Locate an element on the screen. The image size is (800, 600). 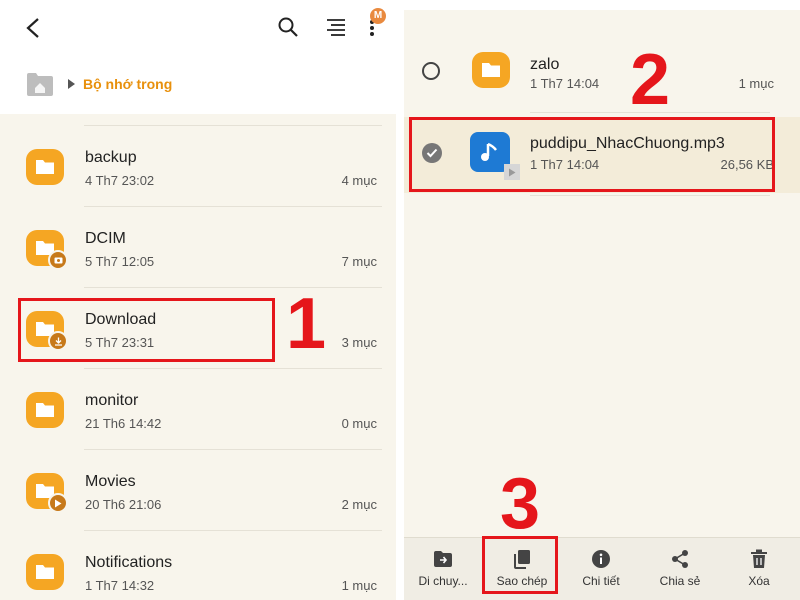
folder-name: monitor is located at coordinates (112, 400).